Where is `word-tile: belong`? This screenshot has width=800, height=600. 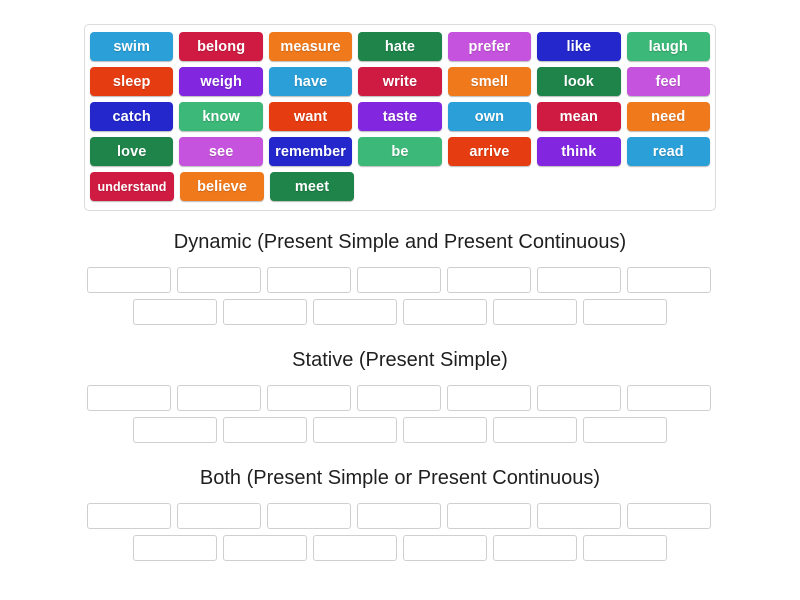
word-tile: belong is located at coordinates (221, 46).